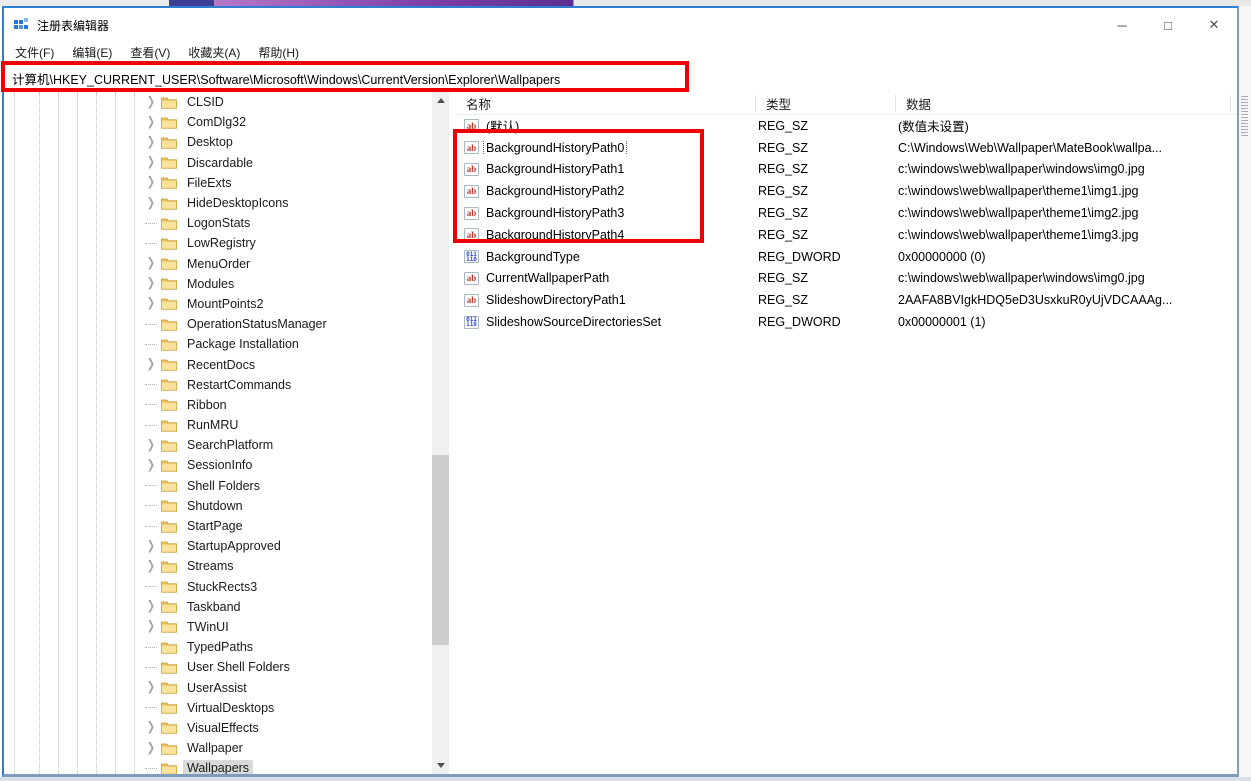 Image resolution: width=1251 pixels, height=781 pixels. Describe the element at coordinates (218, 304) in the screenshot. I see `tree-item: ❯ MountPoints2` at that location.